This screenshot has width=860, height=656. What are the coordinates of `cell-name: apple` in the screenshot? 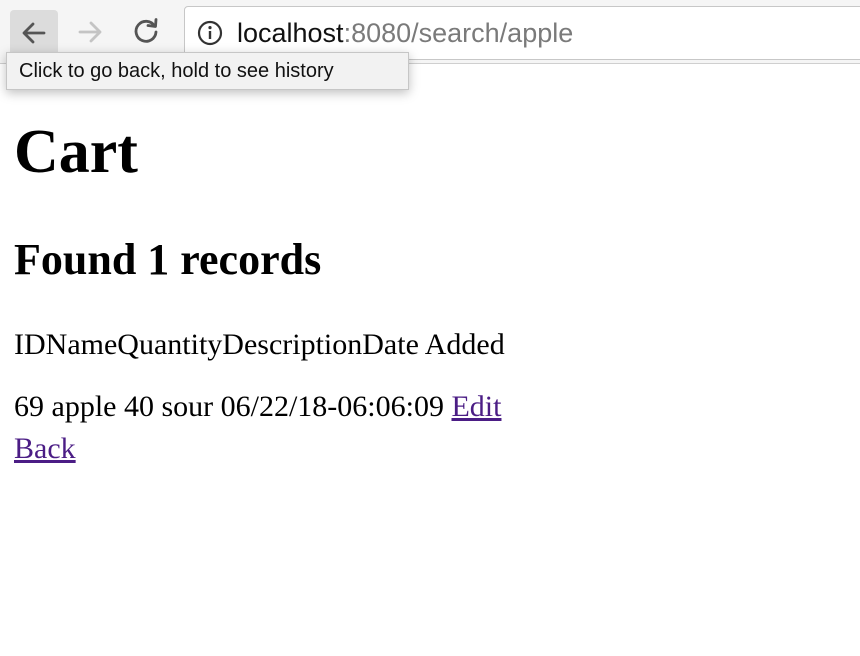 It's located at (84, 406).